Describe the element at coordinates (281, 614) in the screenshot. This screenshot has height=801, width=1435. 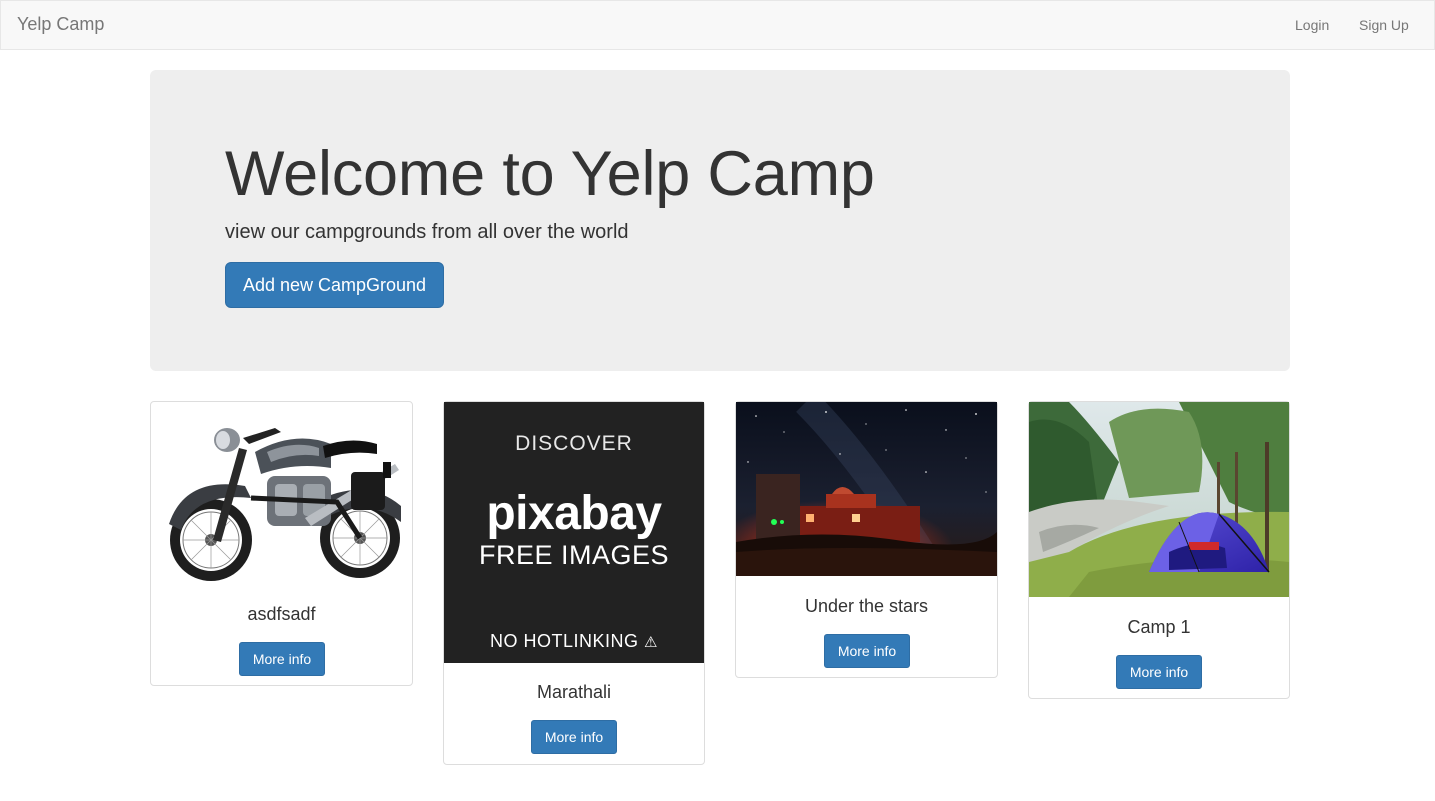
I see `campground-name: asdfsadf` at that location.